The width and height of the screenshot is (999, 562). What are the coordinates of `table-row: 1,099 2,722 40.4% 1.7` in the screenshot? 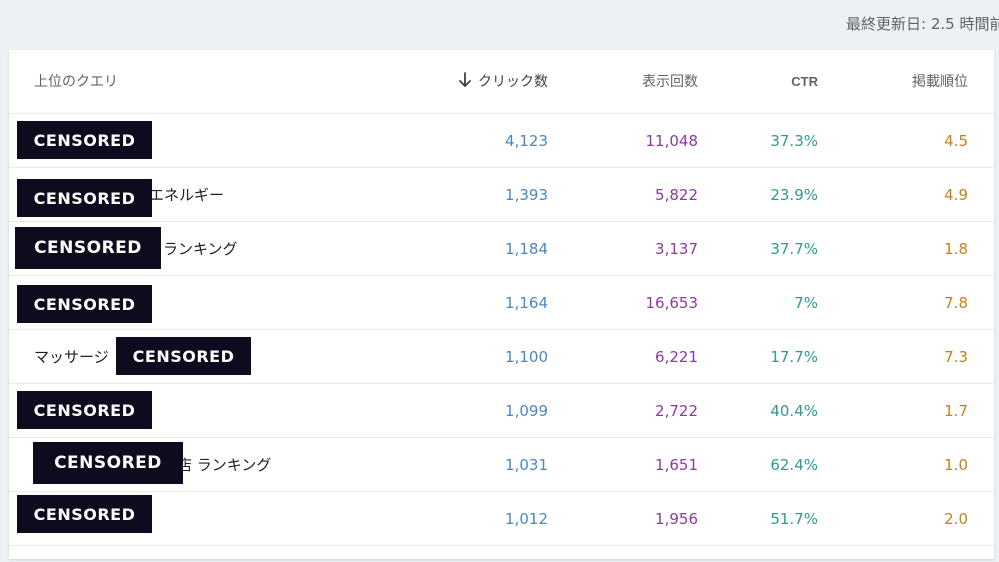 It's located at (501, 411).